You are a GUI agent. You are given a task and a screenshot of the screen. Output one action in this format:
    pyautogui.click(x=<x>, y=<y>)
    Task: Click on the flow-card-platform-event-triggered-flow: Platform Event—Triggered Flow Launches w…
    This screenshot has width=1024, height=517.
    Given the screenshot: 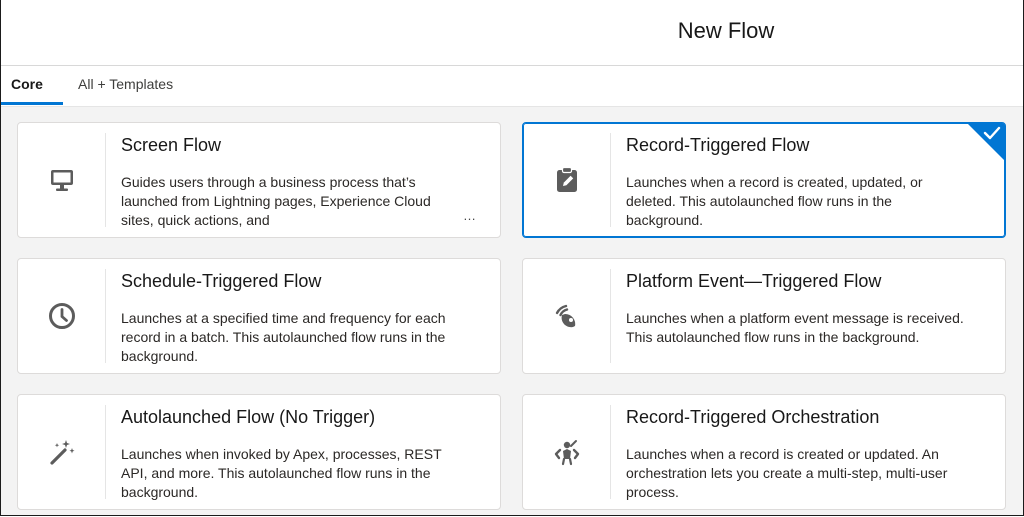 What is the action you would take?
    pyautogui.click(x=764, y=316)
    